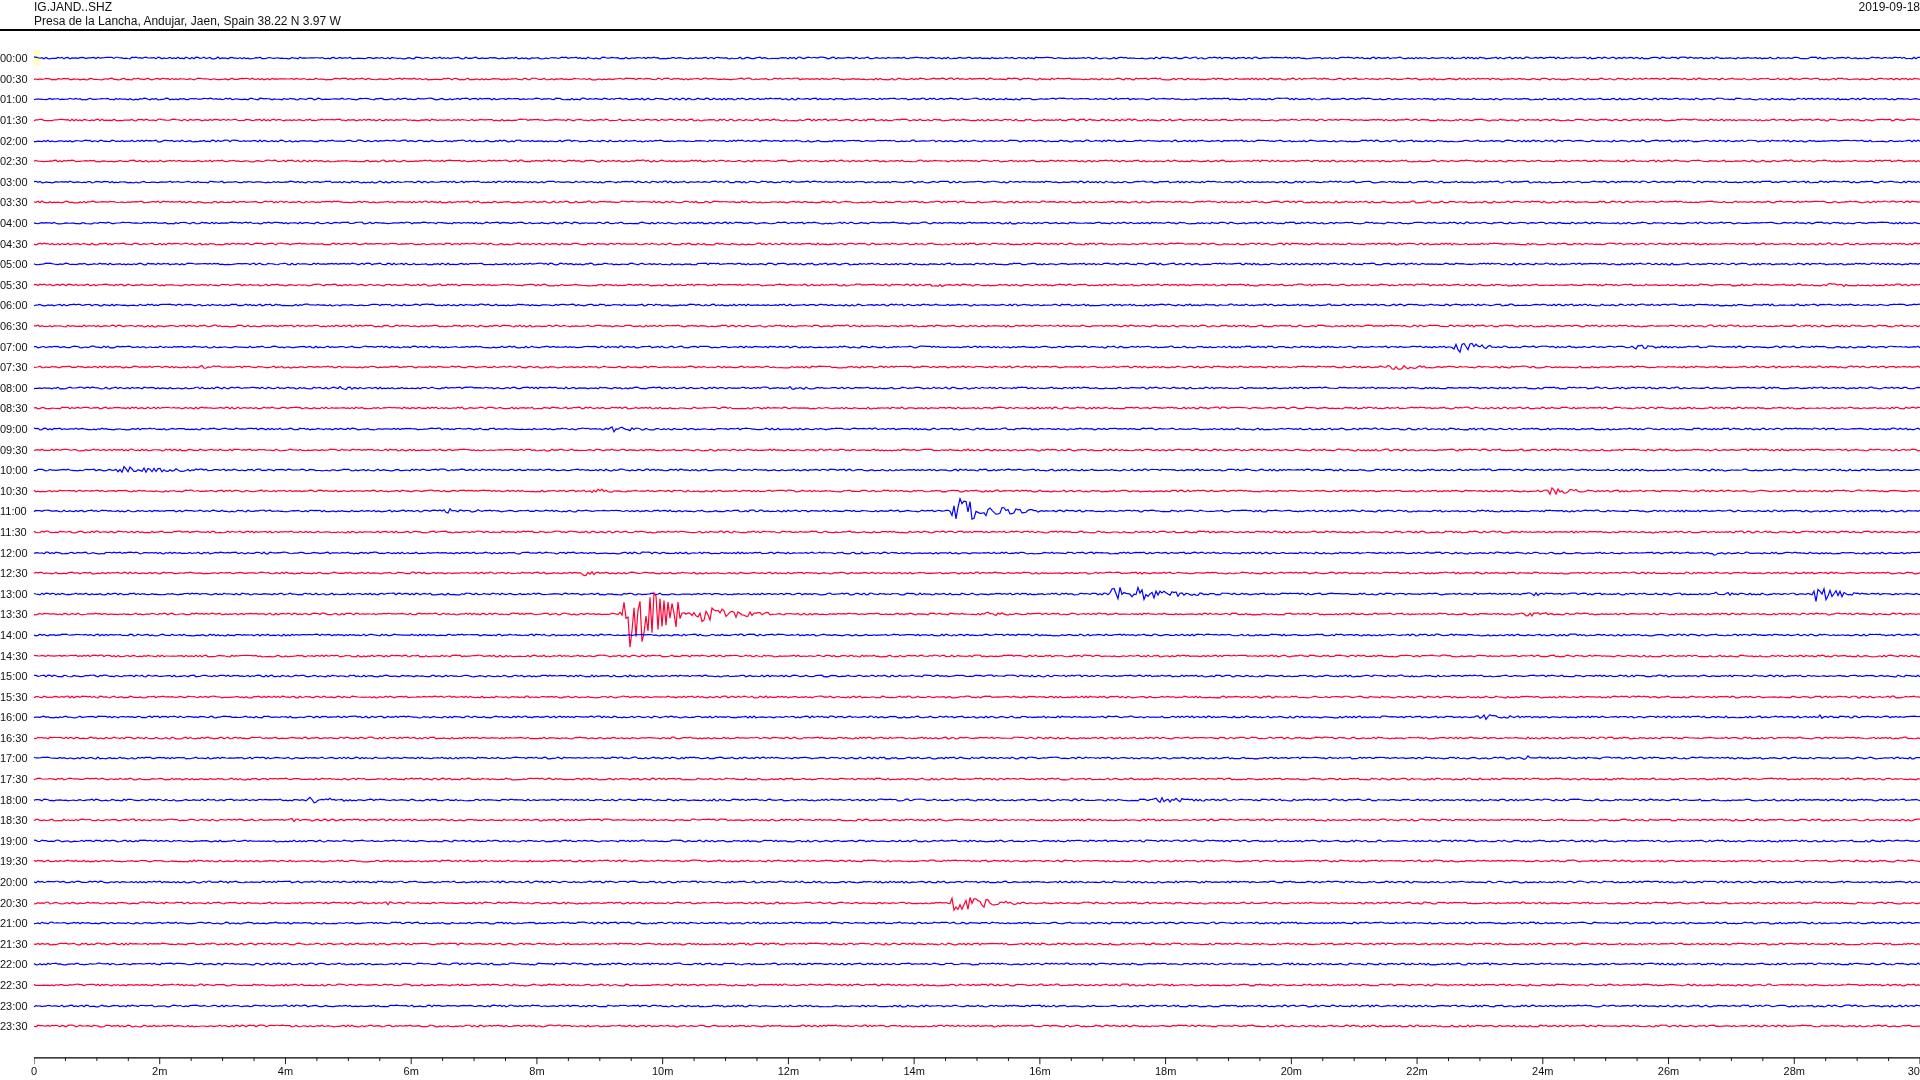 The height and width of the screenshot is (1080, 1920). Describe the element at coordinates (14, 78) in the screenshot. I see `time-label: 00:30` at that location.